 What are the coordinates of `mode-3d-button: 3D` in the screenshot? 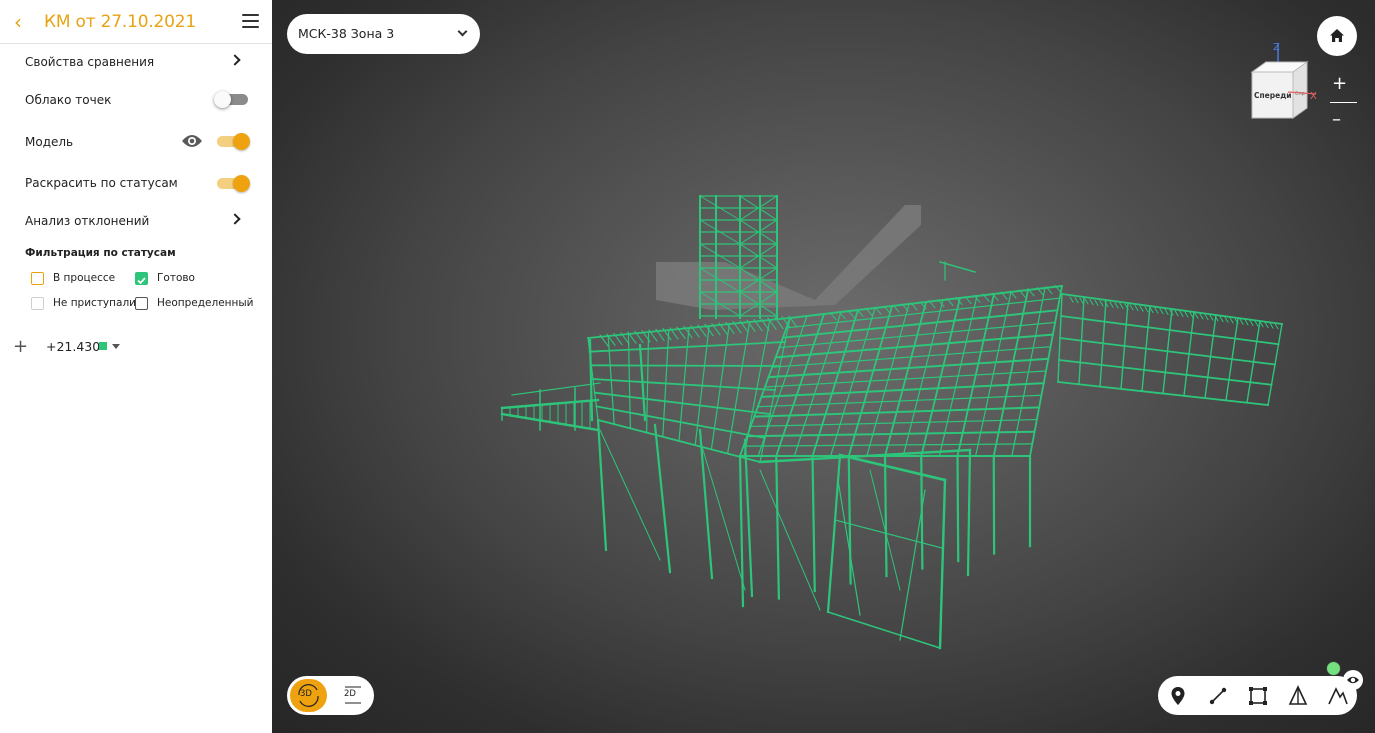 It's located at (308, 695).